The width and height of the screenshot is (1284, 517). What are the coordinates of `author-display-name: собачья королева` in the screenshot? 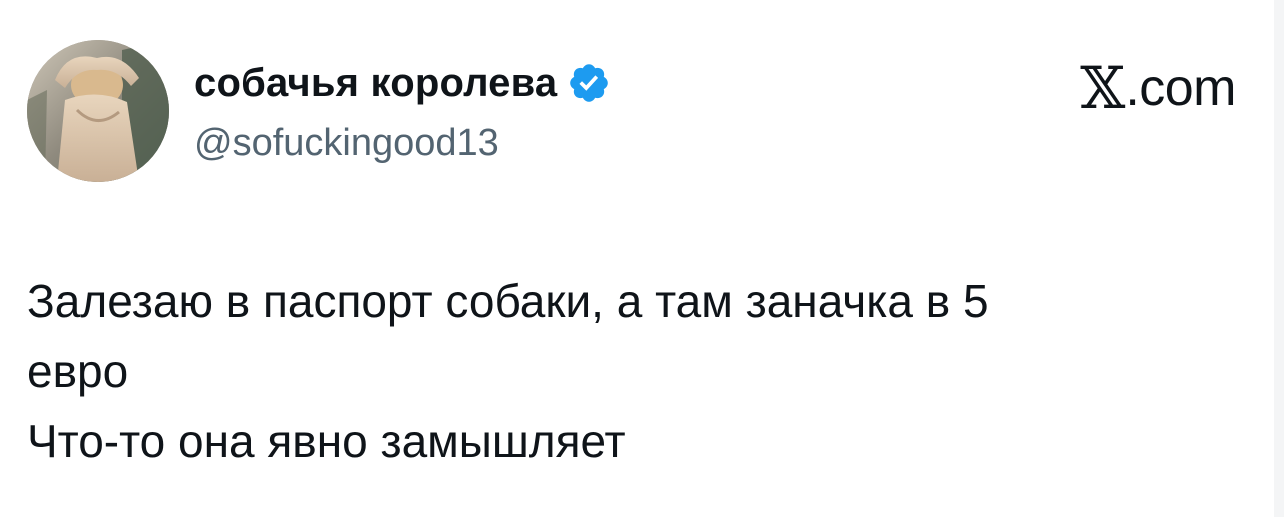 It's located at (375, 83).